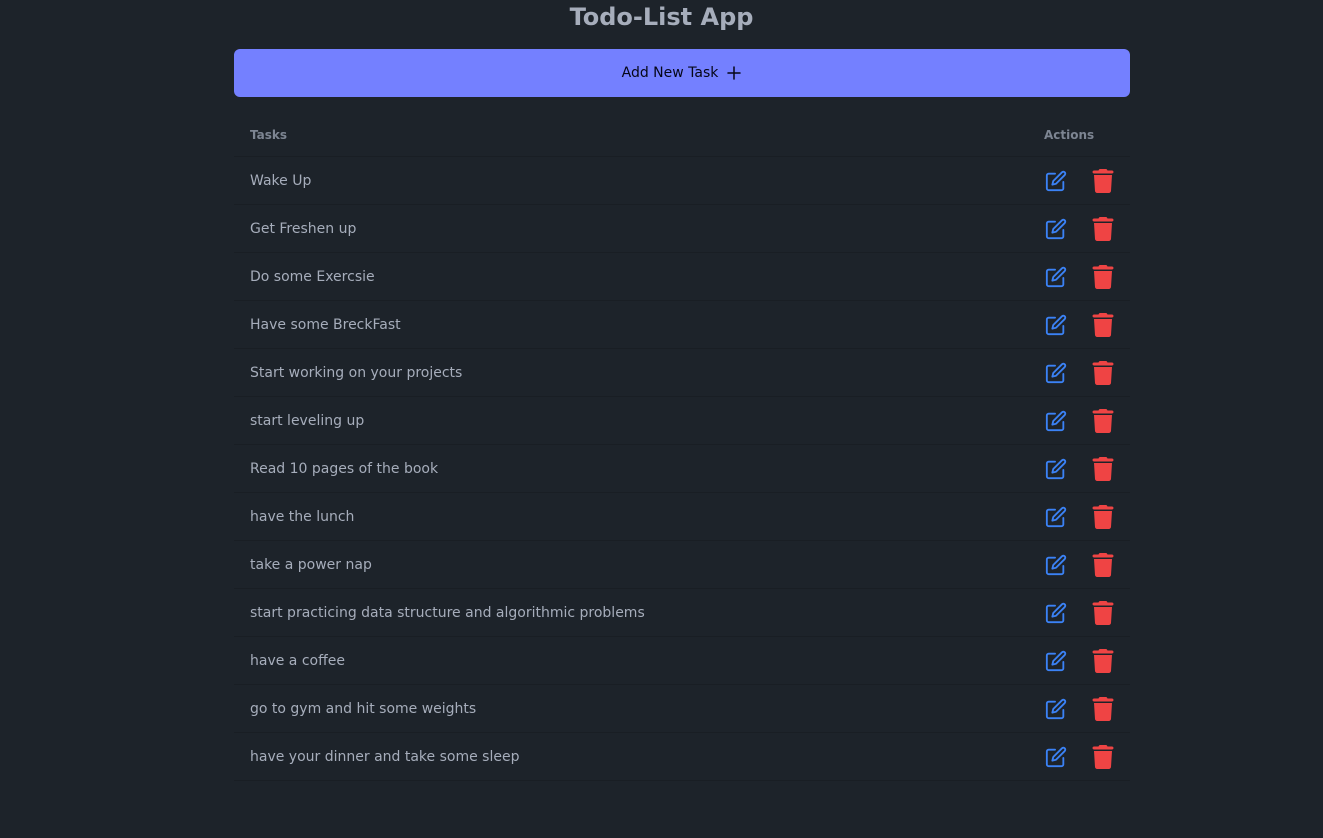 The image size is (1323, 838). What do you see at coordinates (325, 324) in the screenshot?
I see `task-text: Have some BreckFast` at bounding box center [325, 324].